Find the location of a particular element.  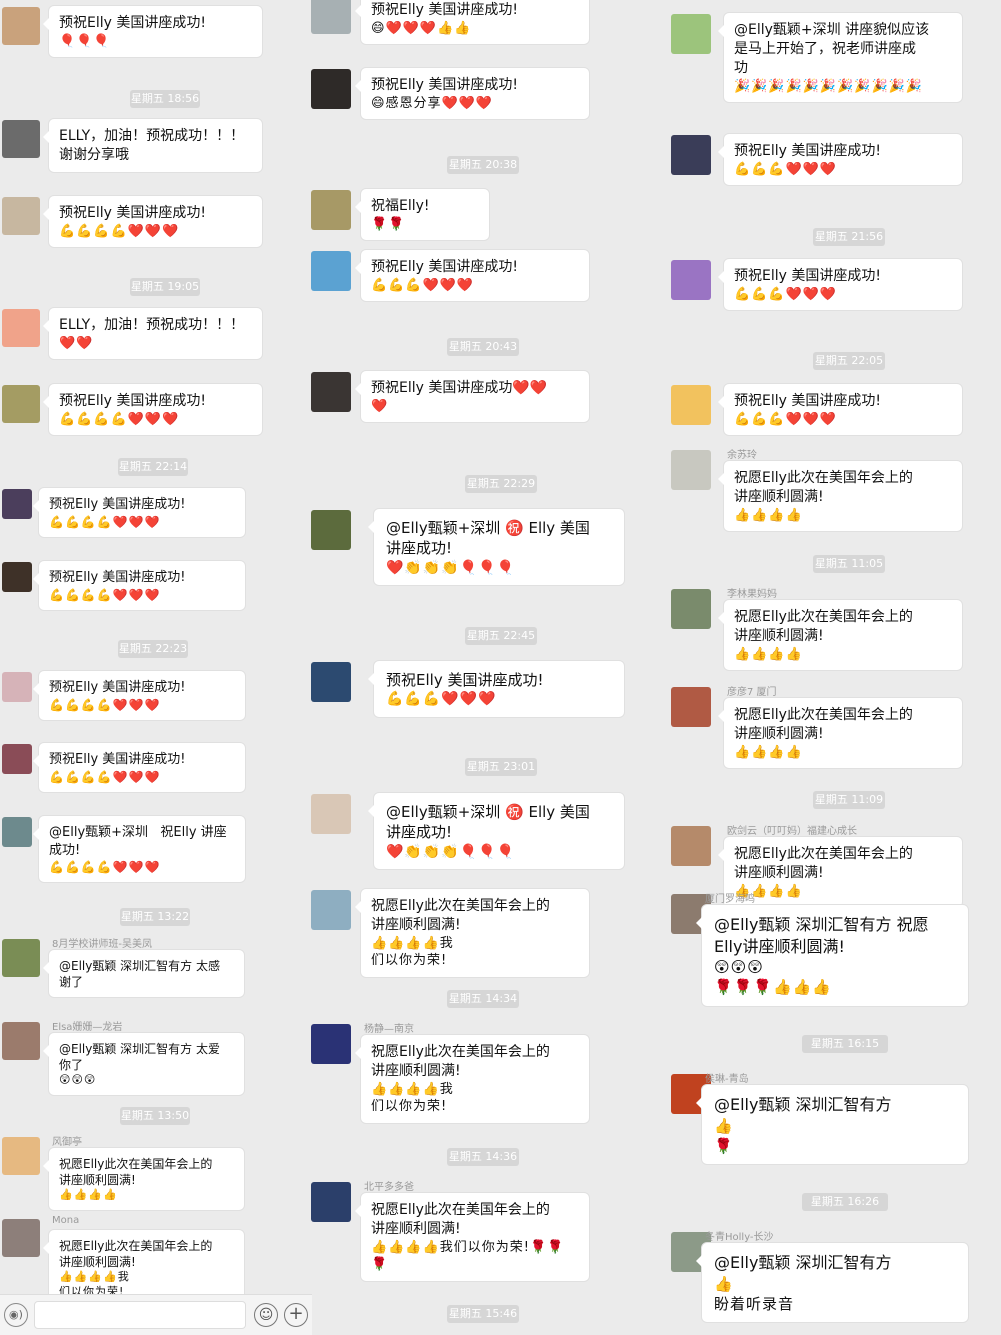

message-input is located at coordinates (140, 1315).